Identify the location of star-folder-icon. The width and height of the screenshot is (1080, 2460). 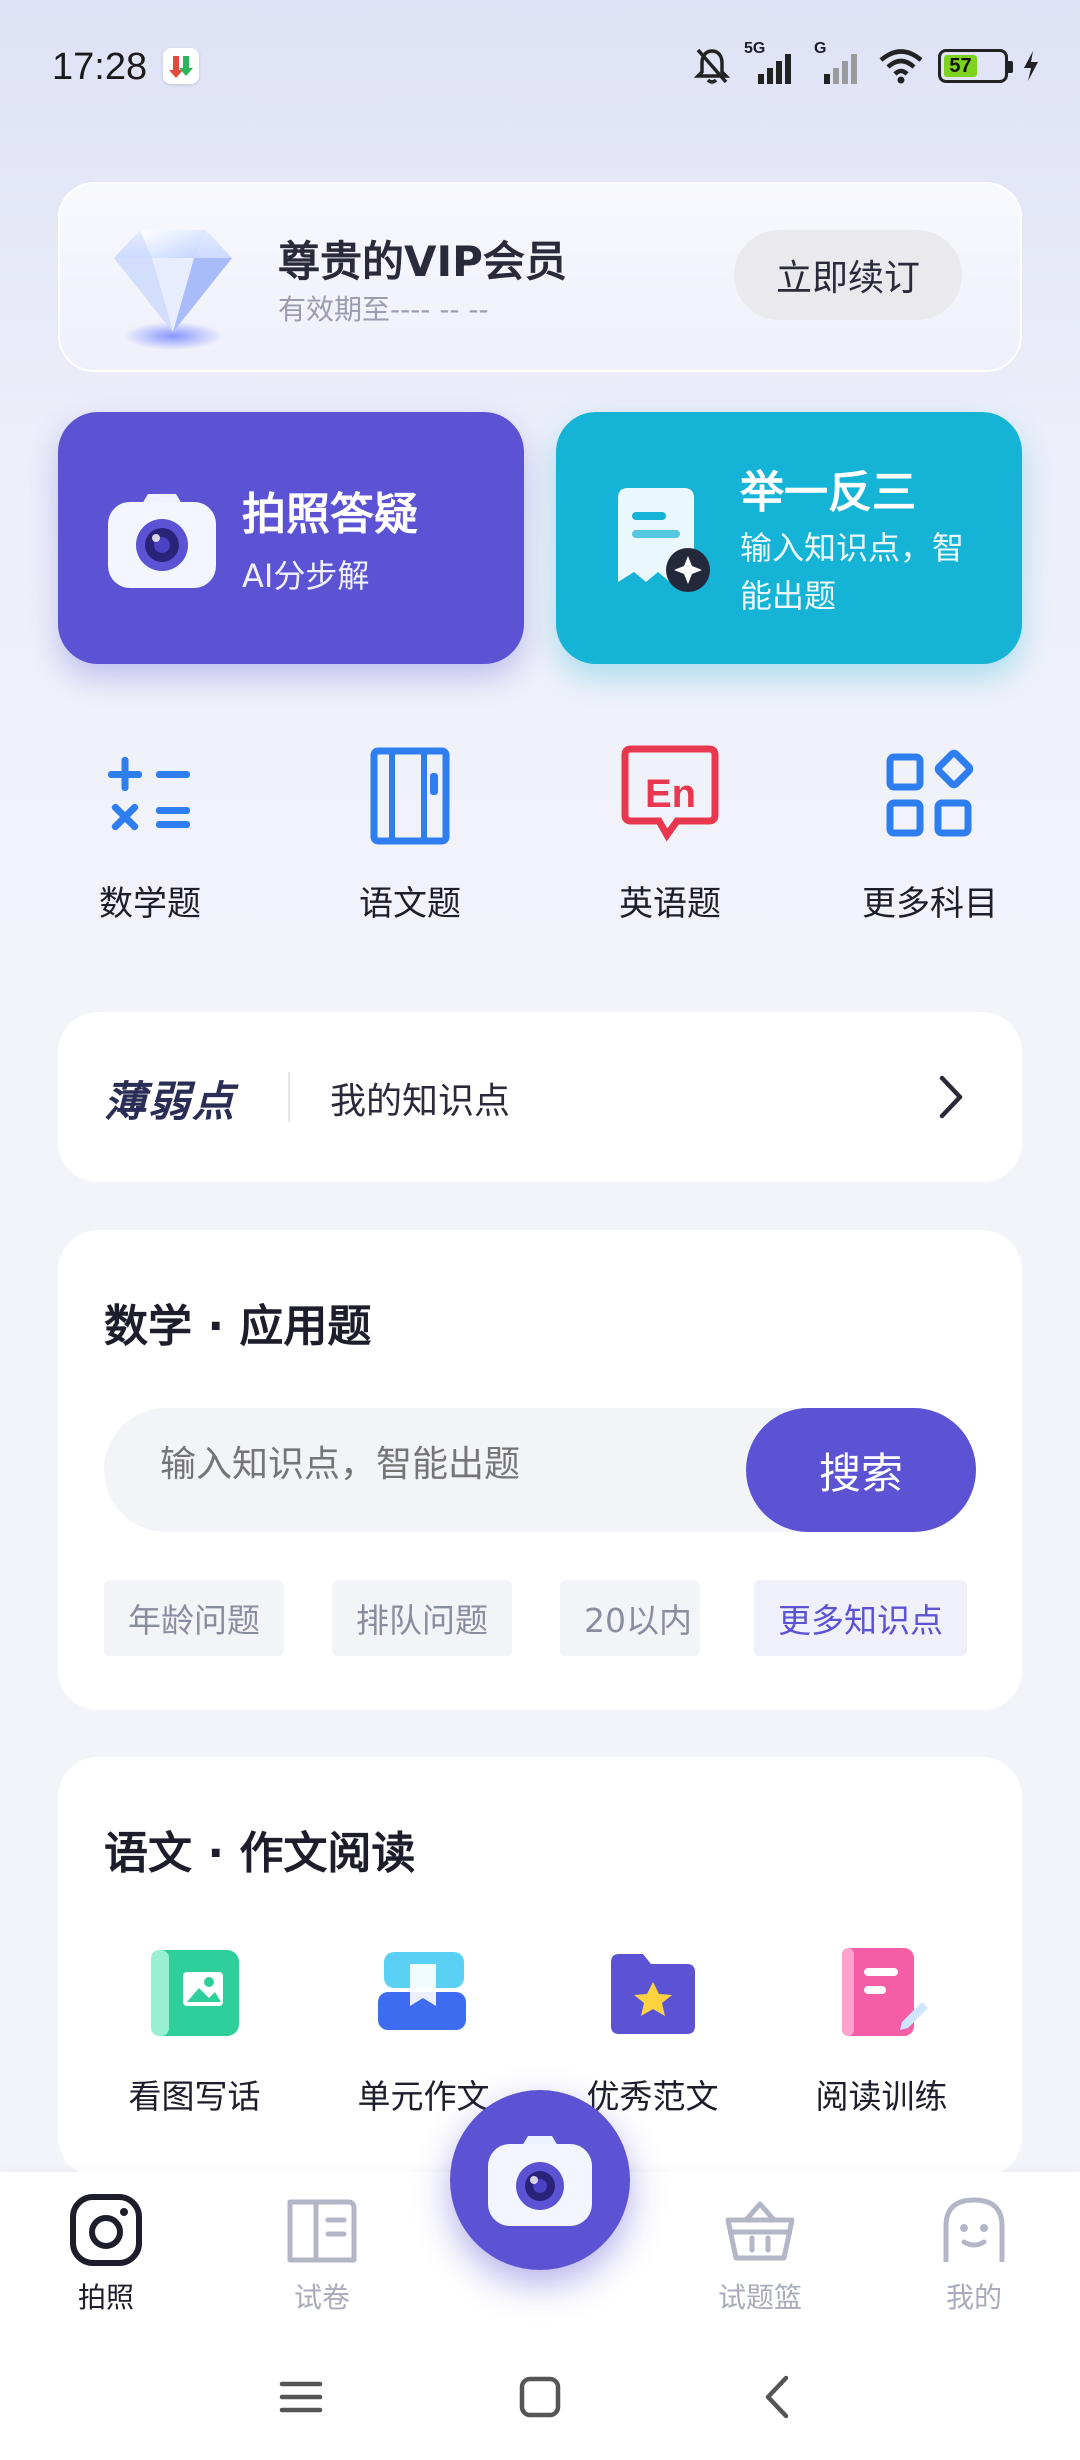
(652, 1994).